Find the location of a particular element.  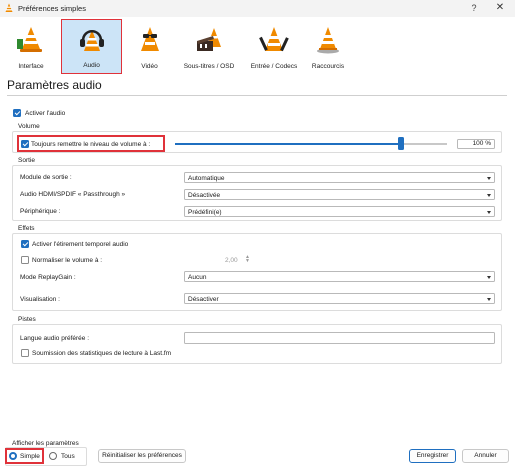

output-group-title: Sortie is located at coordinates (26, 160).